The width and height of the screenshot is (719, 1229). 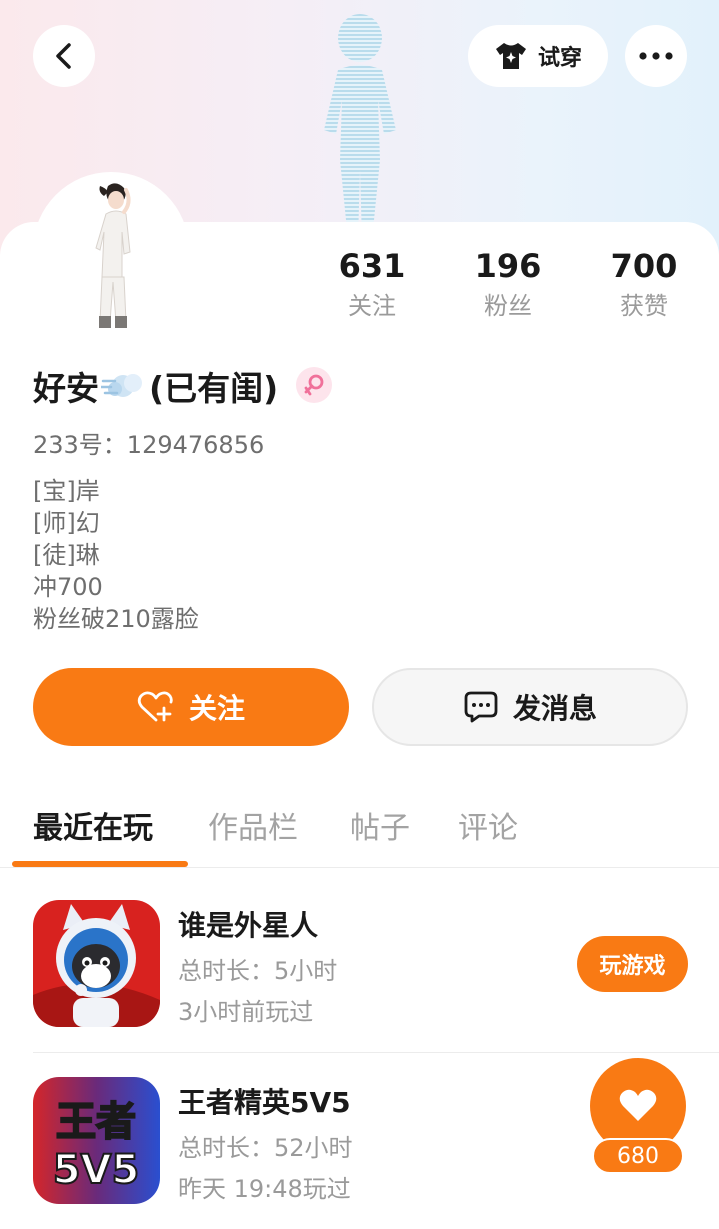 What do you see at coordinates (481, 707) in the screenshot?
I see `chat-bubble-icon` at bounding box center [481, 707].